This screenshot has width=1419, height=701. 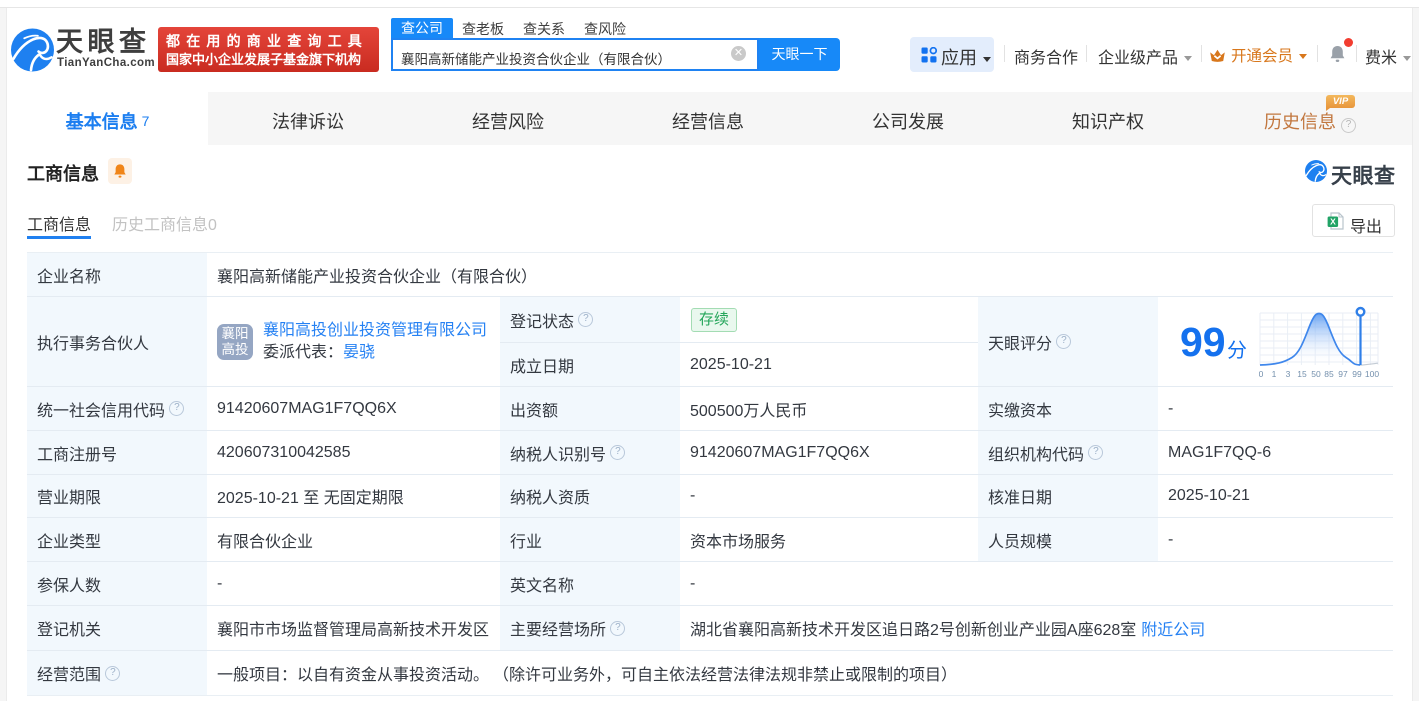 What do you see at coordinates (1302, 374) in the screenshot?
I see `svg-text: 15` at bounding box center [1302, 374].